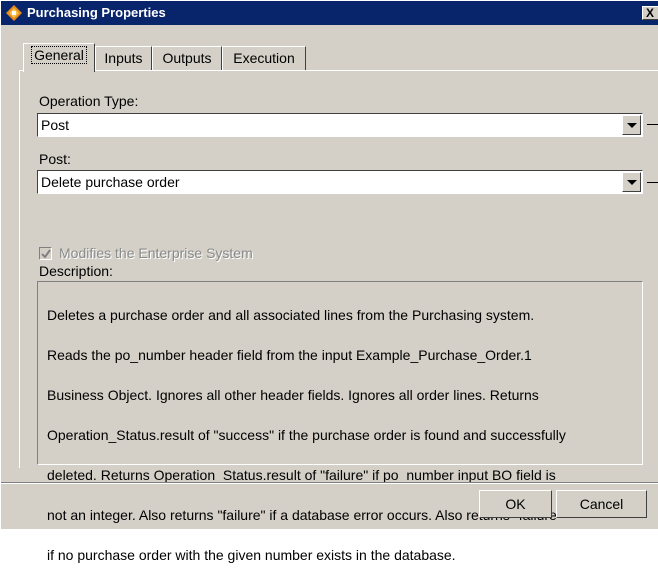  What do you see at coordinates (76, 271) in the screenshot?
I see `description-label: Description:` at bounding box center [76, 271].